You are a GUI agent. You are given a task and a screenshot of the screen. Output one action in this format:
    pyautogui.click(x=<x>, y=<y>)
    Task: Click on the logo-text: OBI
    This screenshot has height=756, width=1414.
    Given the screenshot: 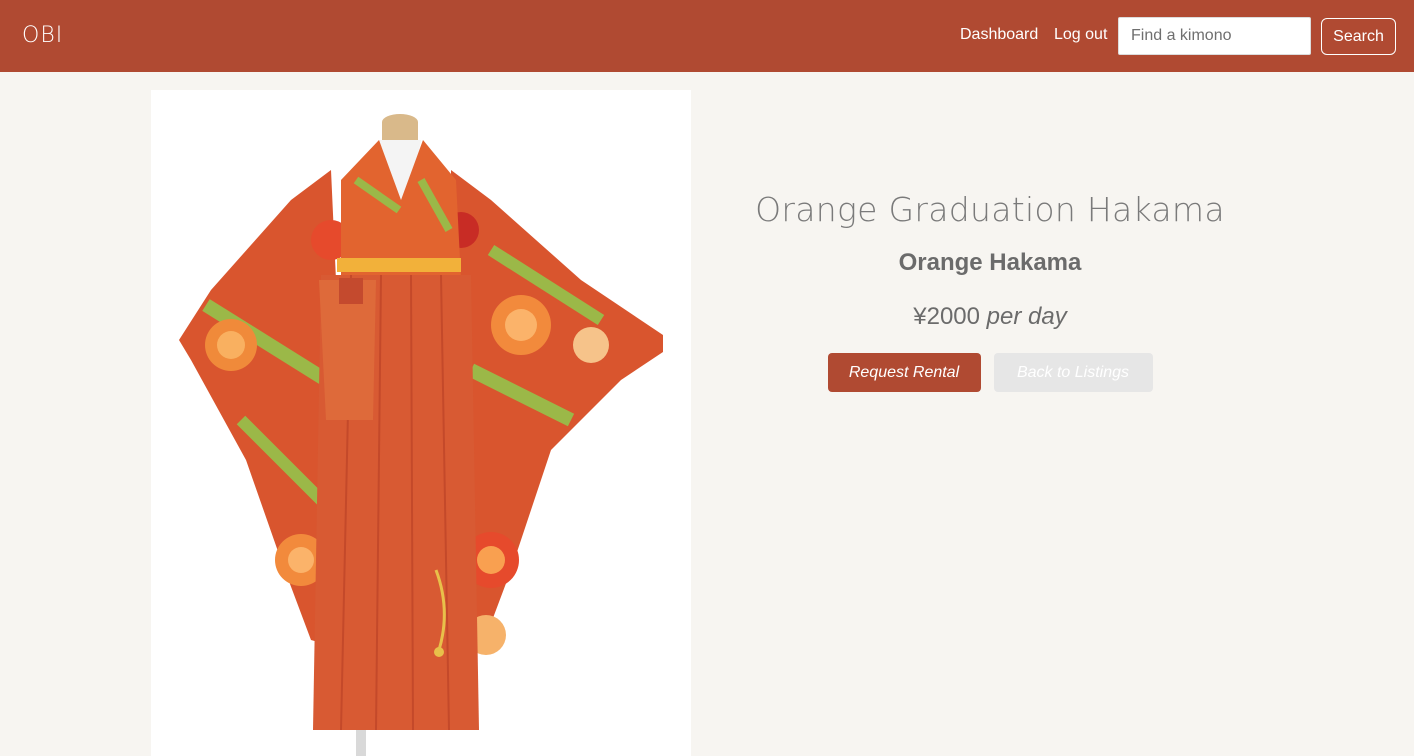 What is the action you would take?
    pyautogui.click(x=42, y=36)
    